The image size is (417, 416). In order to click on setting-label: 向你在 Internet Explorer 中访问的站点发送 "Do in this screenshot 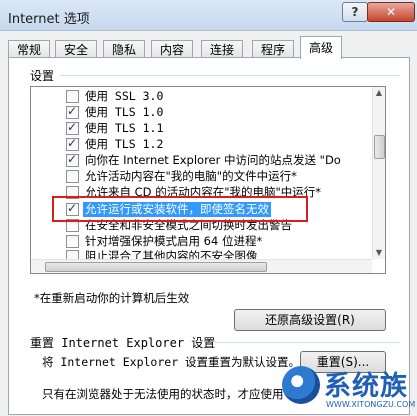, I will do `click(213, 160)`.